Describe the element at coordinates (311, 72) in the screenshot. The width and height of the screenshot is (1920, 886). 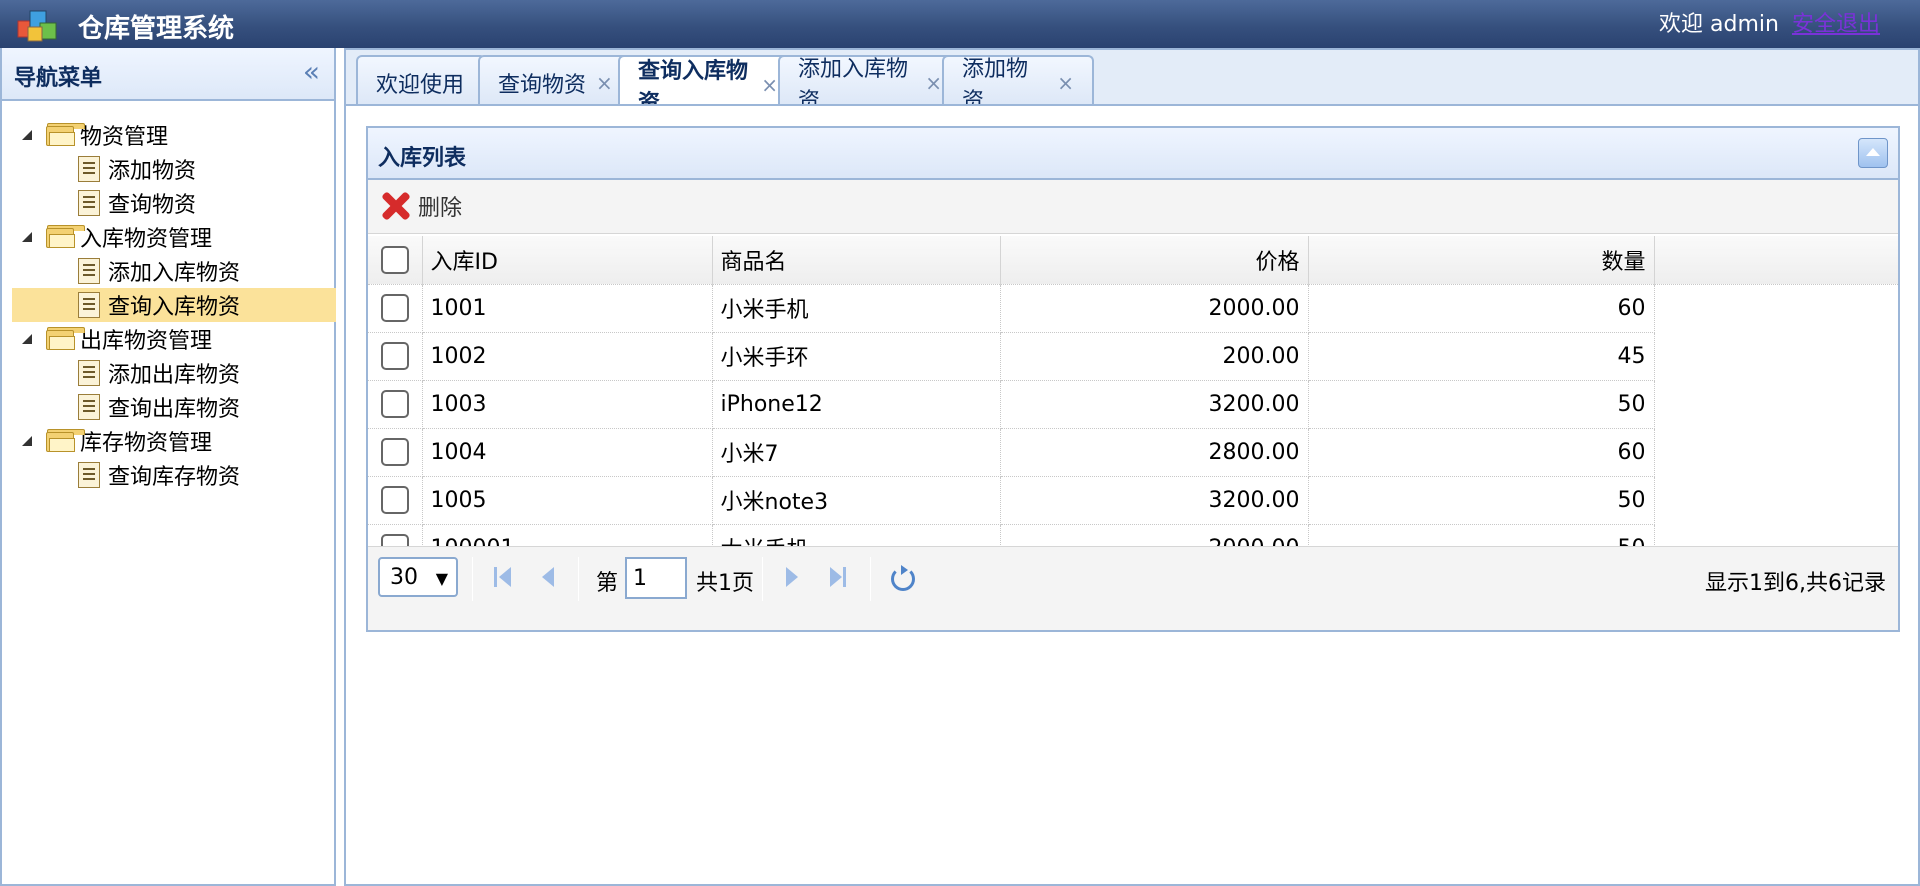
I see `collapse-double-chevron-icon: «` at that location.